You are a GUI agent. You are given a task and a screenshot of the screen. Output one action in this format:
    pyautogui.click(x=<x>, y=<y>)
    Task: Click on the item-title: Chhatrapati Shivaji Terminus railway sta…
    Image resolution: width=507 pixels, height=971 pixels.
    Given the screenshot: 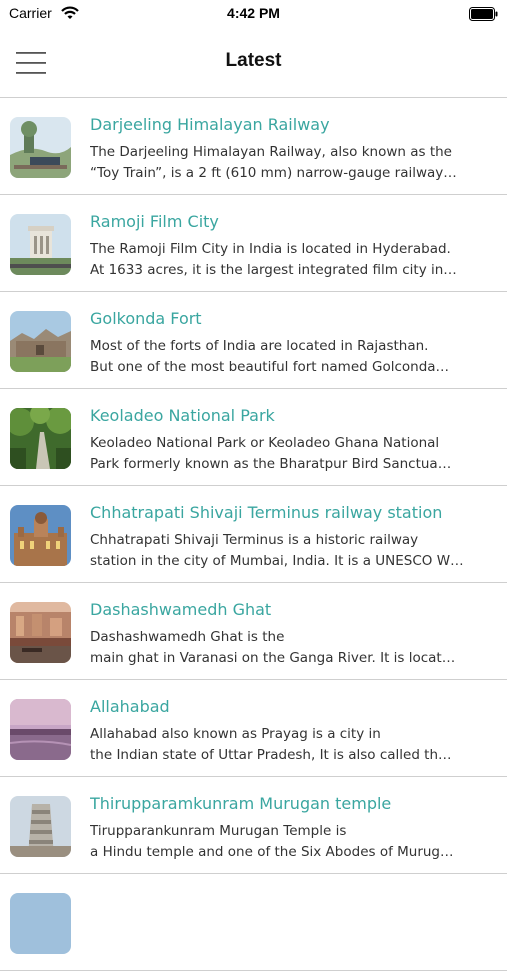 What is the action you would take?
    pyautogui.click(x=266, y=512)
    